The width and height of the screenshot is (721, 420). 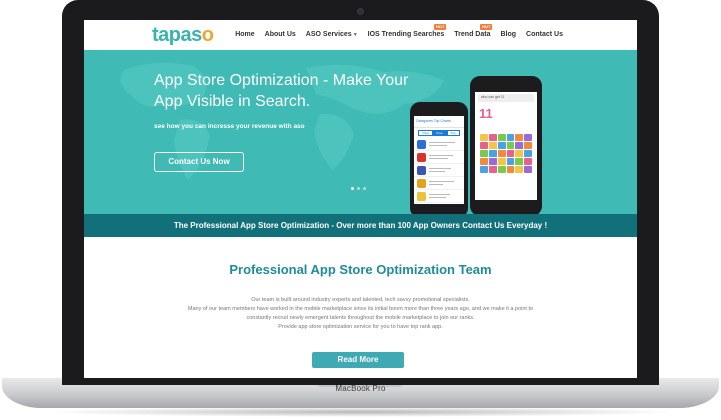 What do you see at coordinates (439, 122) in the screenshot?
I see `app-store-header: Categories Top Charts` at bounding box center [439, 122].